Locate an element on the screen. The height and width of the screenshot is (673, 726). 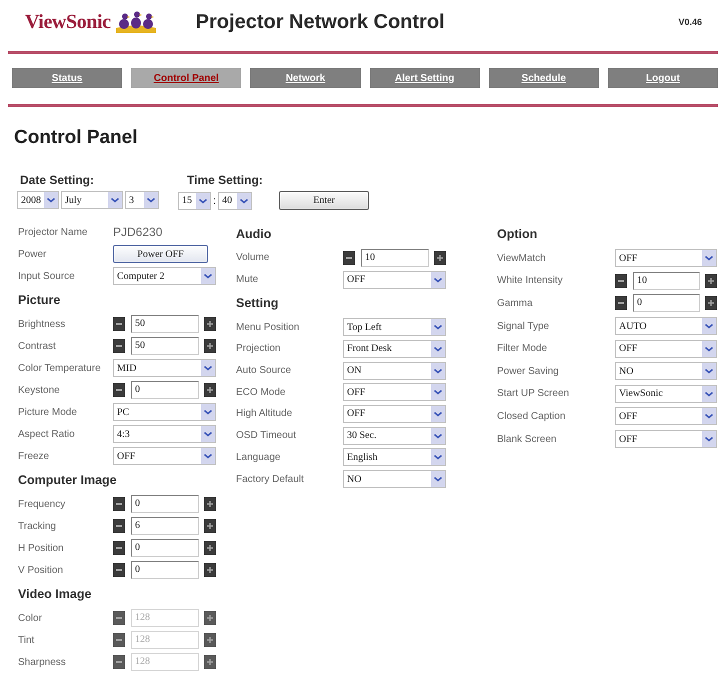
dropdown: 30 Sec. is located at coordinates (394, 435).